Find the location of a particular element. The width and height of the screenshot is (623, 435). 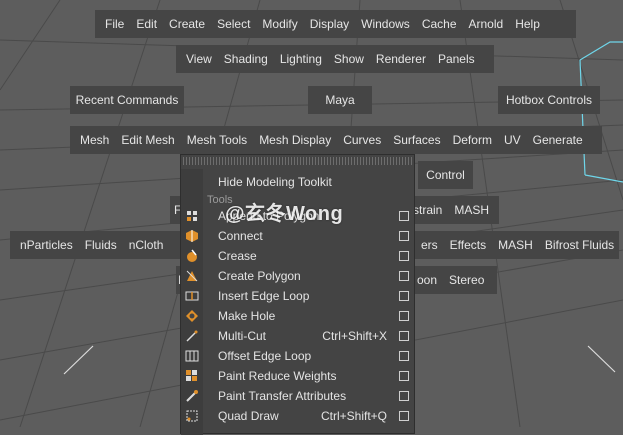

menu-edit-mesh: Edit Mesh is located at coordinates (147, 140).